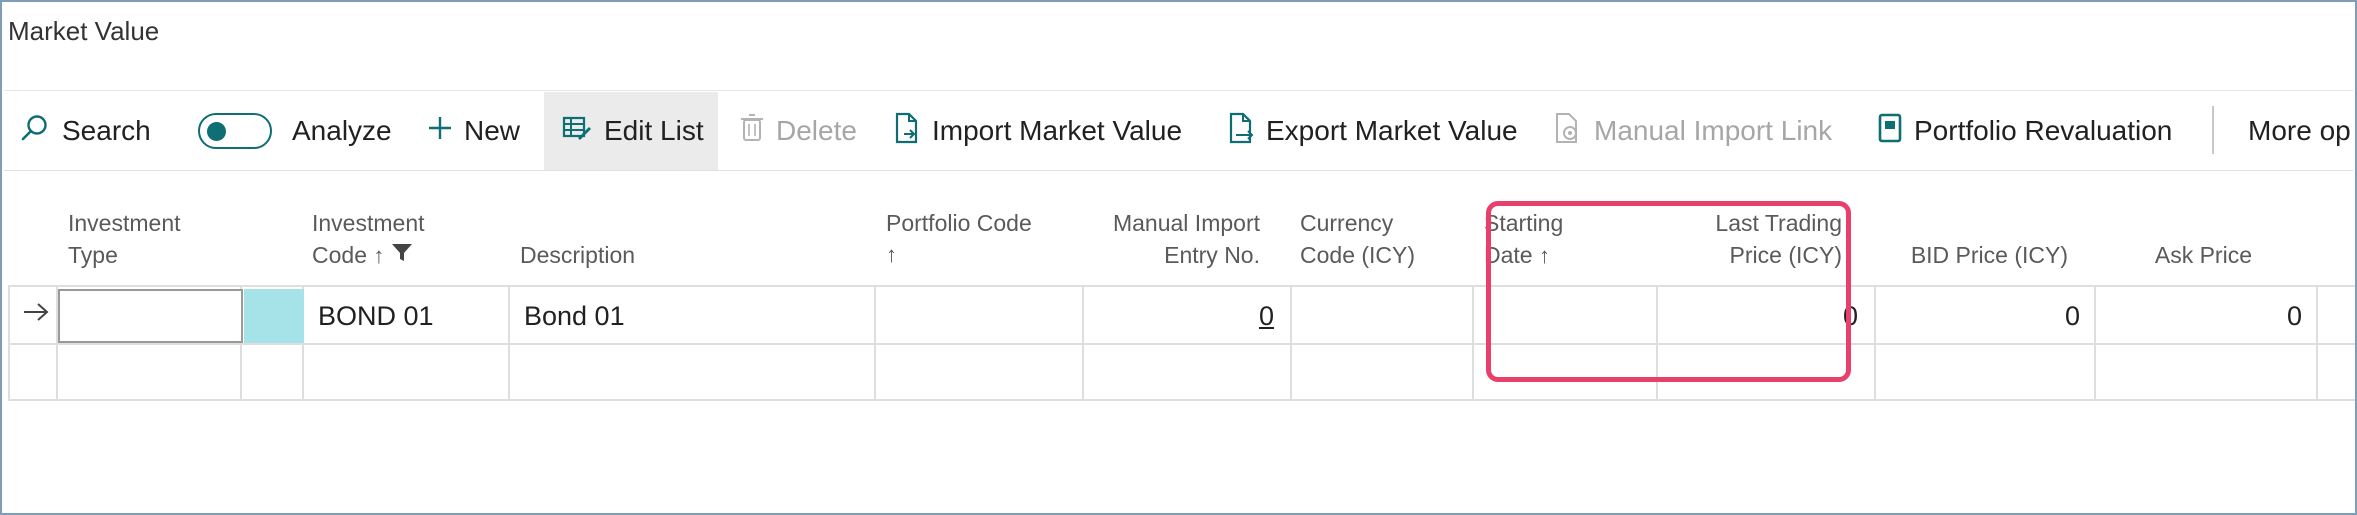 This screenshot has width=2357, height=515. I want to click on row-divider, so click(1181, 400).